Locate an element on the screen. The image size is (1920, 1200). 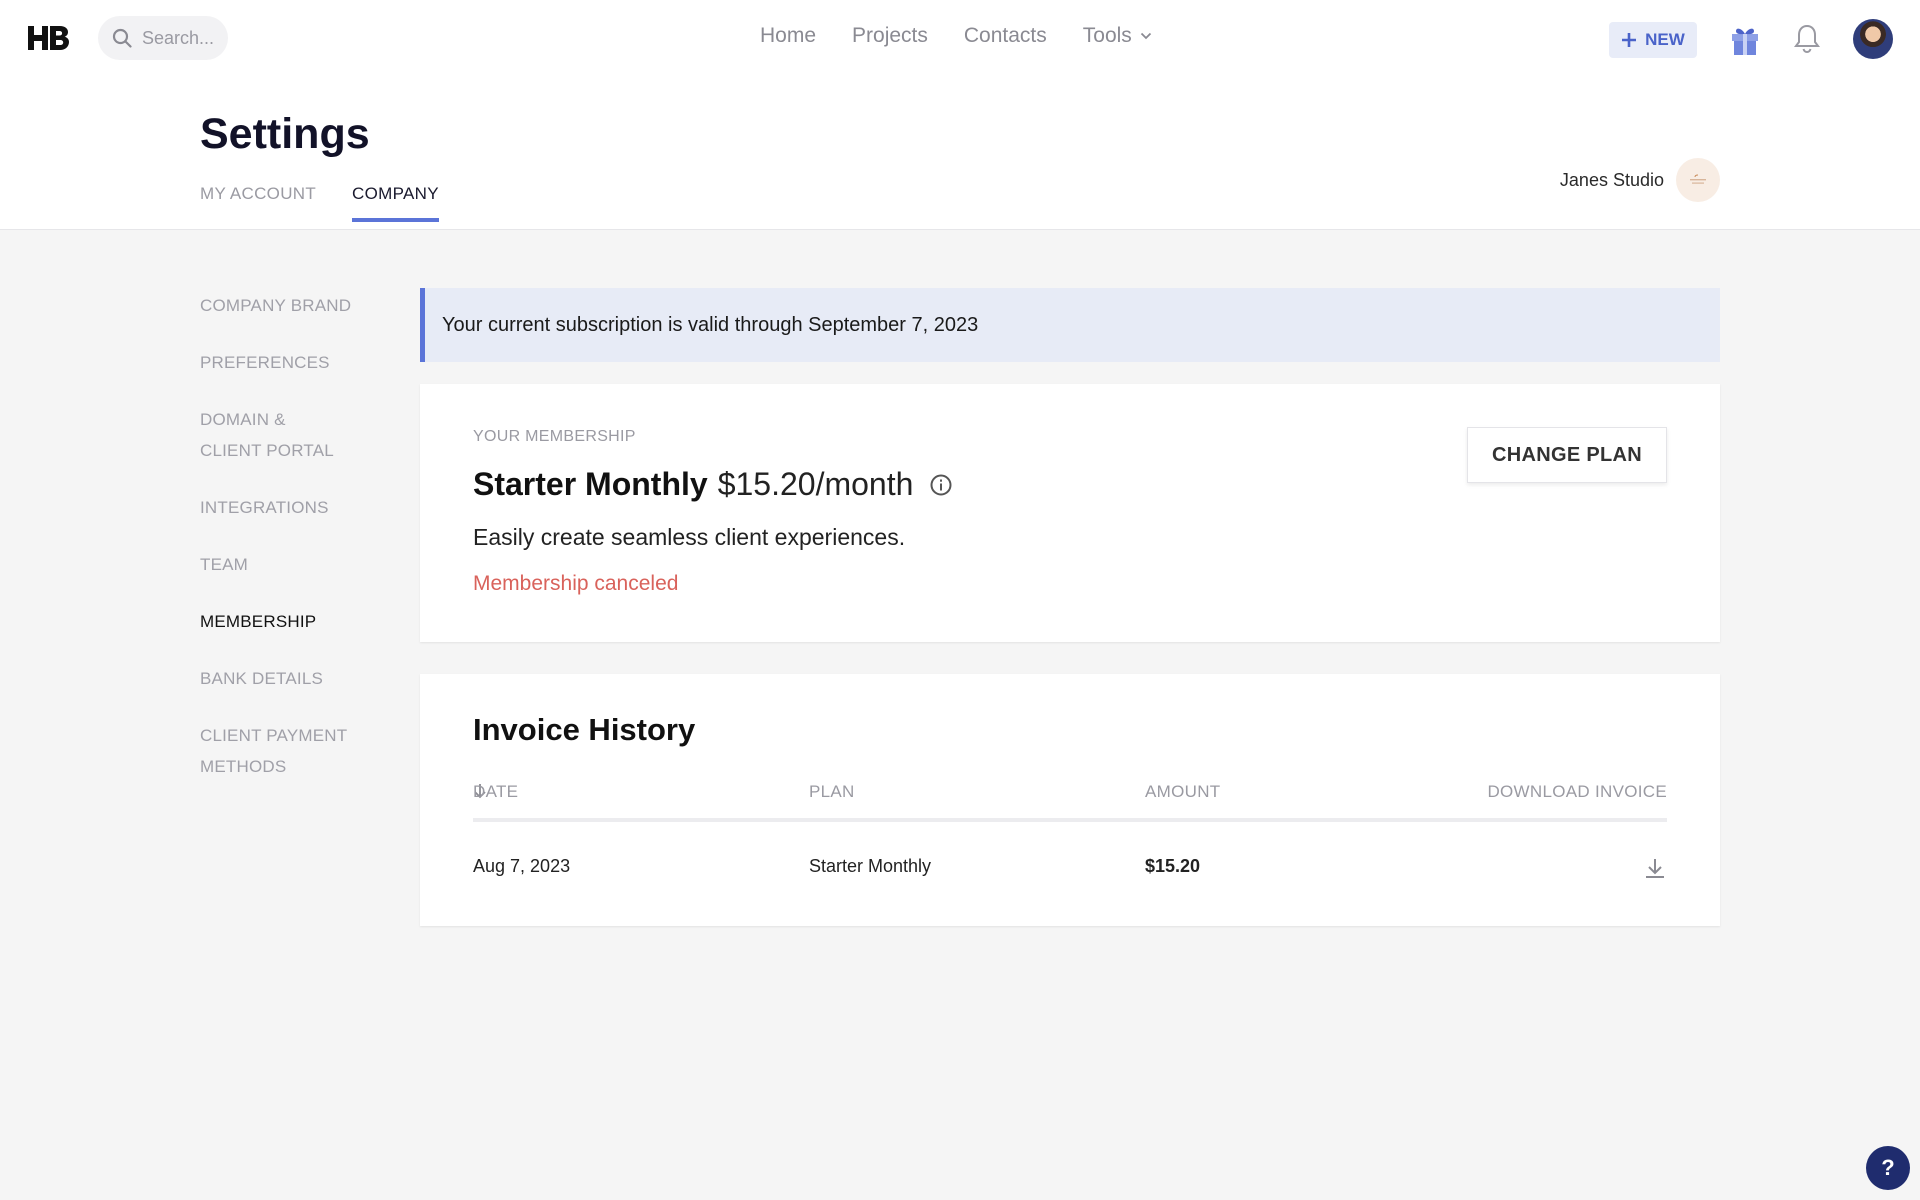
company-switcher: Janes Studio is located at coordinates (1640, 180).